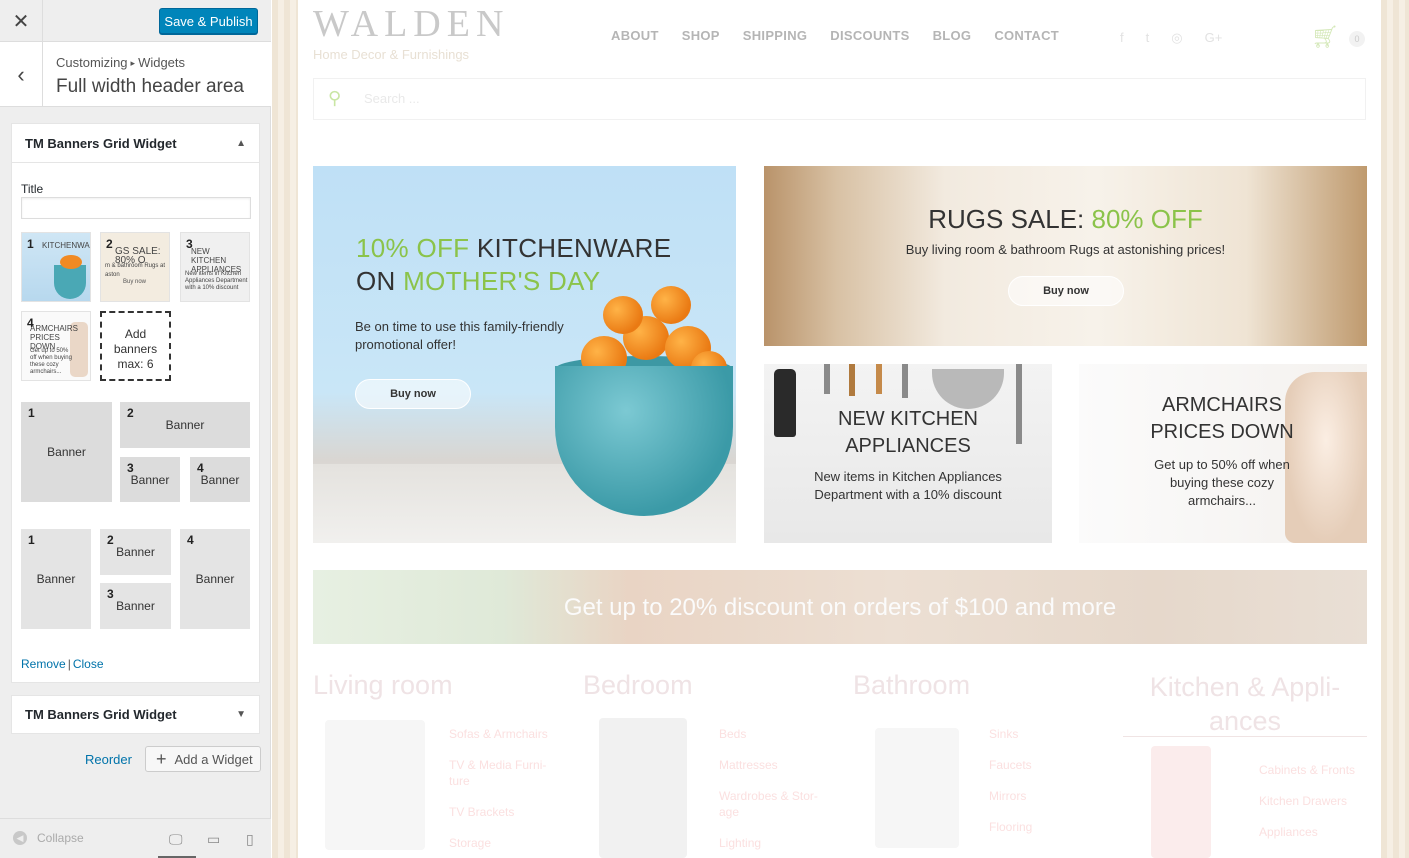  I want to click on category-link: Sinks, so click(1049, 734).